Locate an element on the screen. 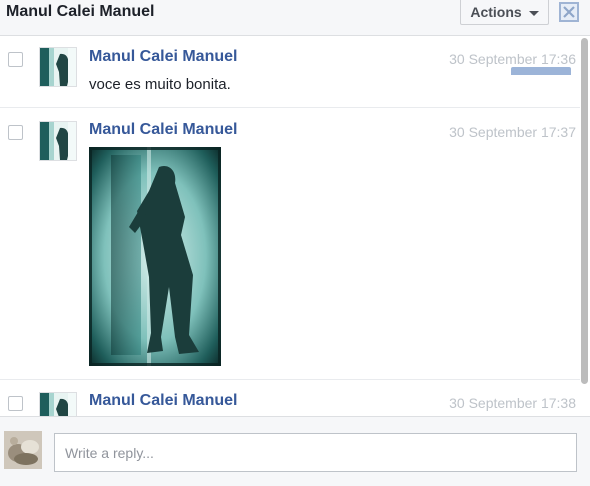 The height and width of the screenshot is (486, 590). close-button is located at coordinates (569, 12).